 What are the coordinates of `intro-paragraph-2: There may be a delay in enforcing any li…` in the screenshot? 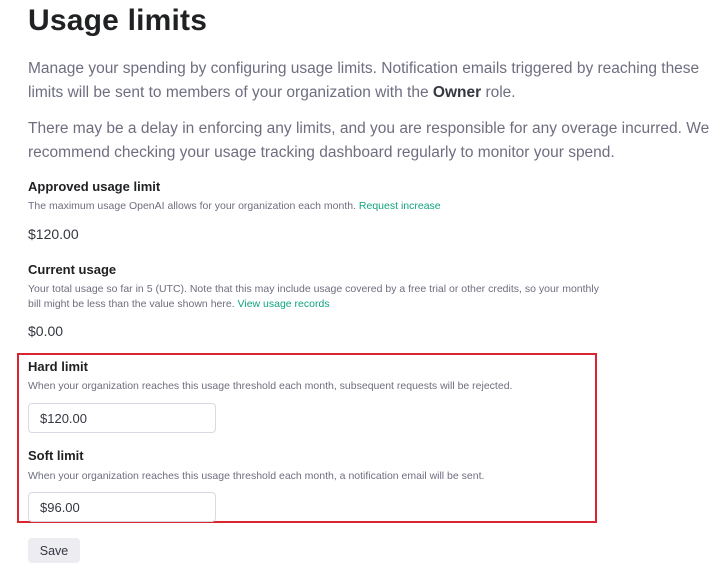 It's located at (369, 140).